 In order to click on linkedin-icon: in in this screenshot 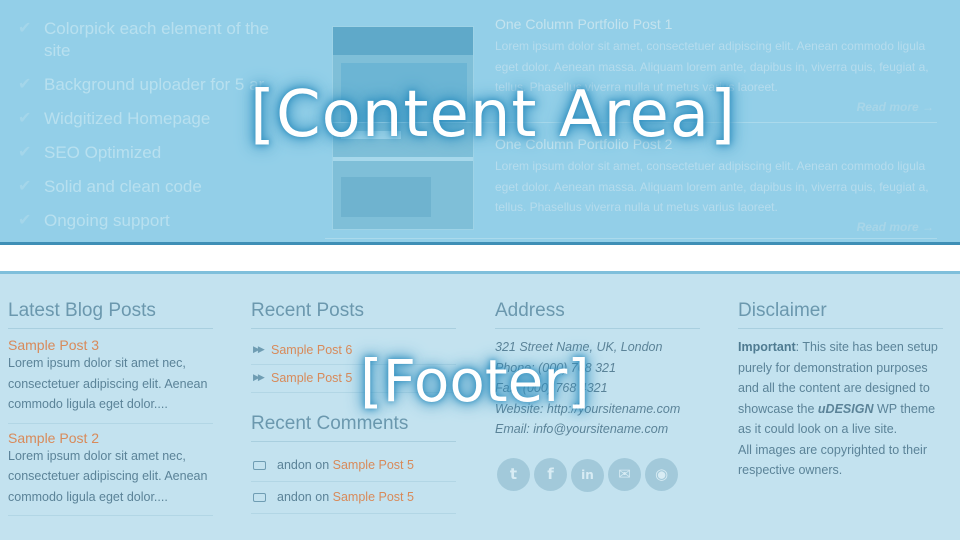, I will do `click(587, 475)`.